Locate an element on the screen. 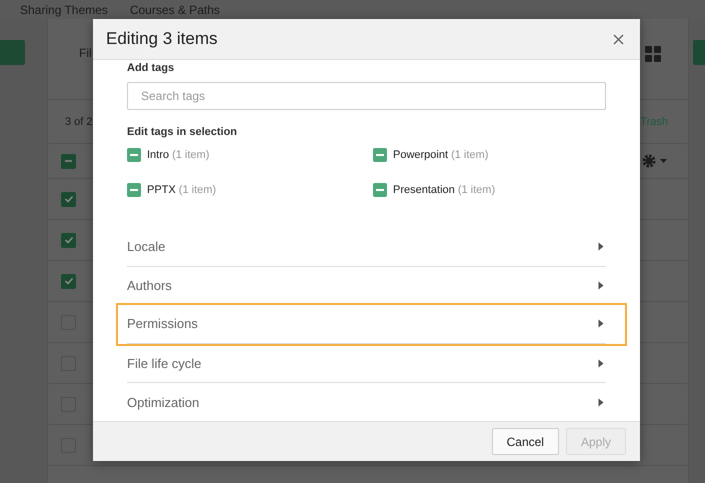 The image size is (705, 483). tag-label: Presentation (1 item) is located at coordinates (444, 190).